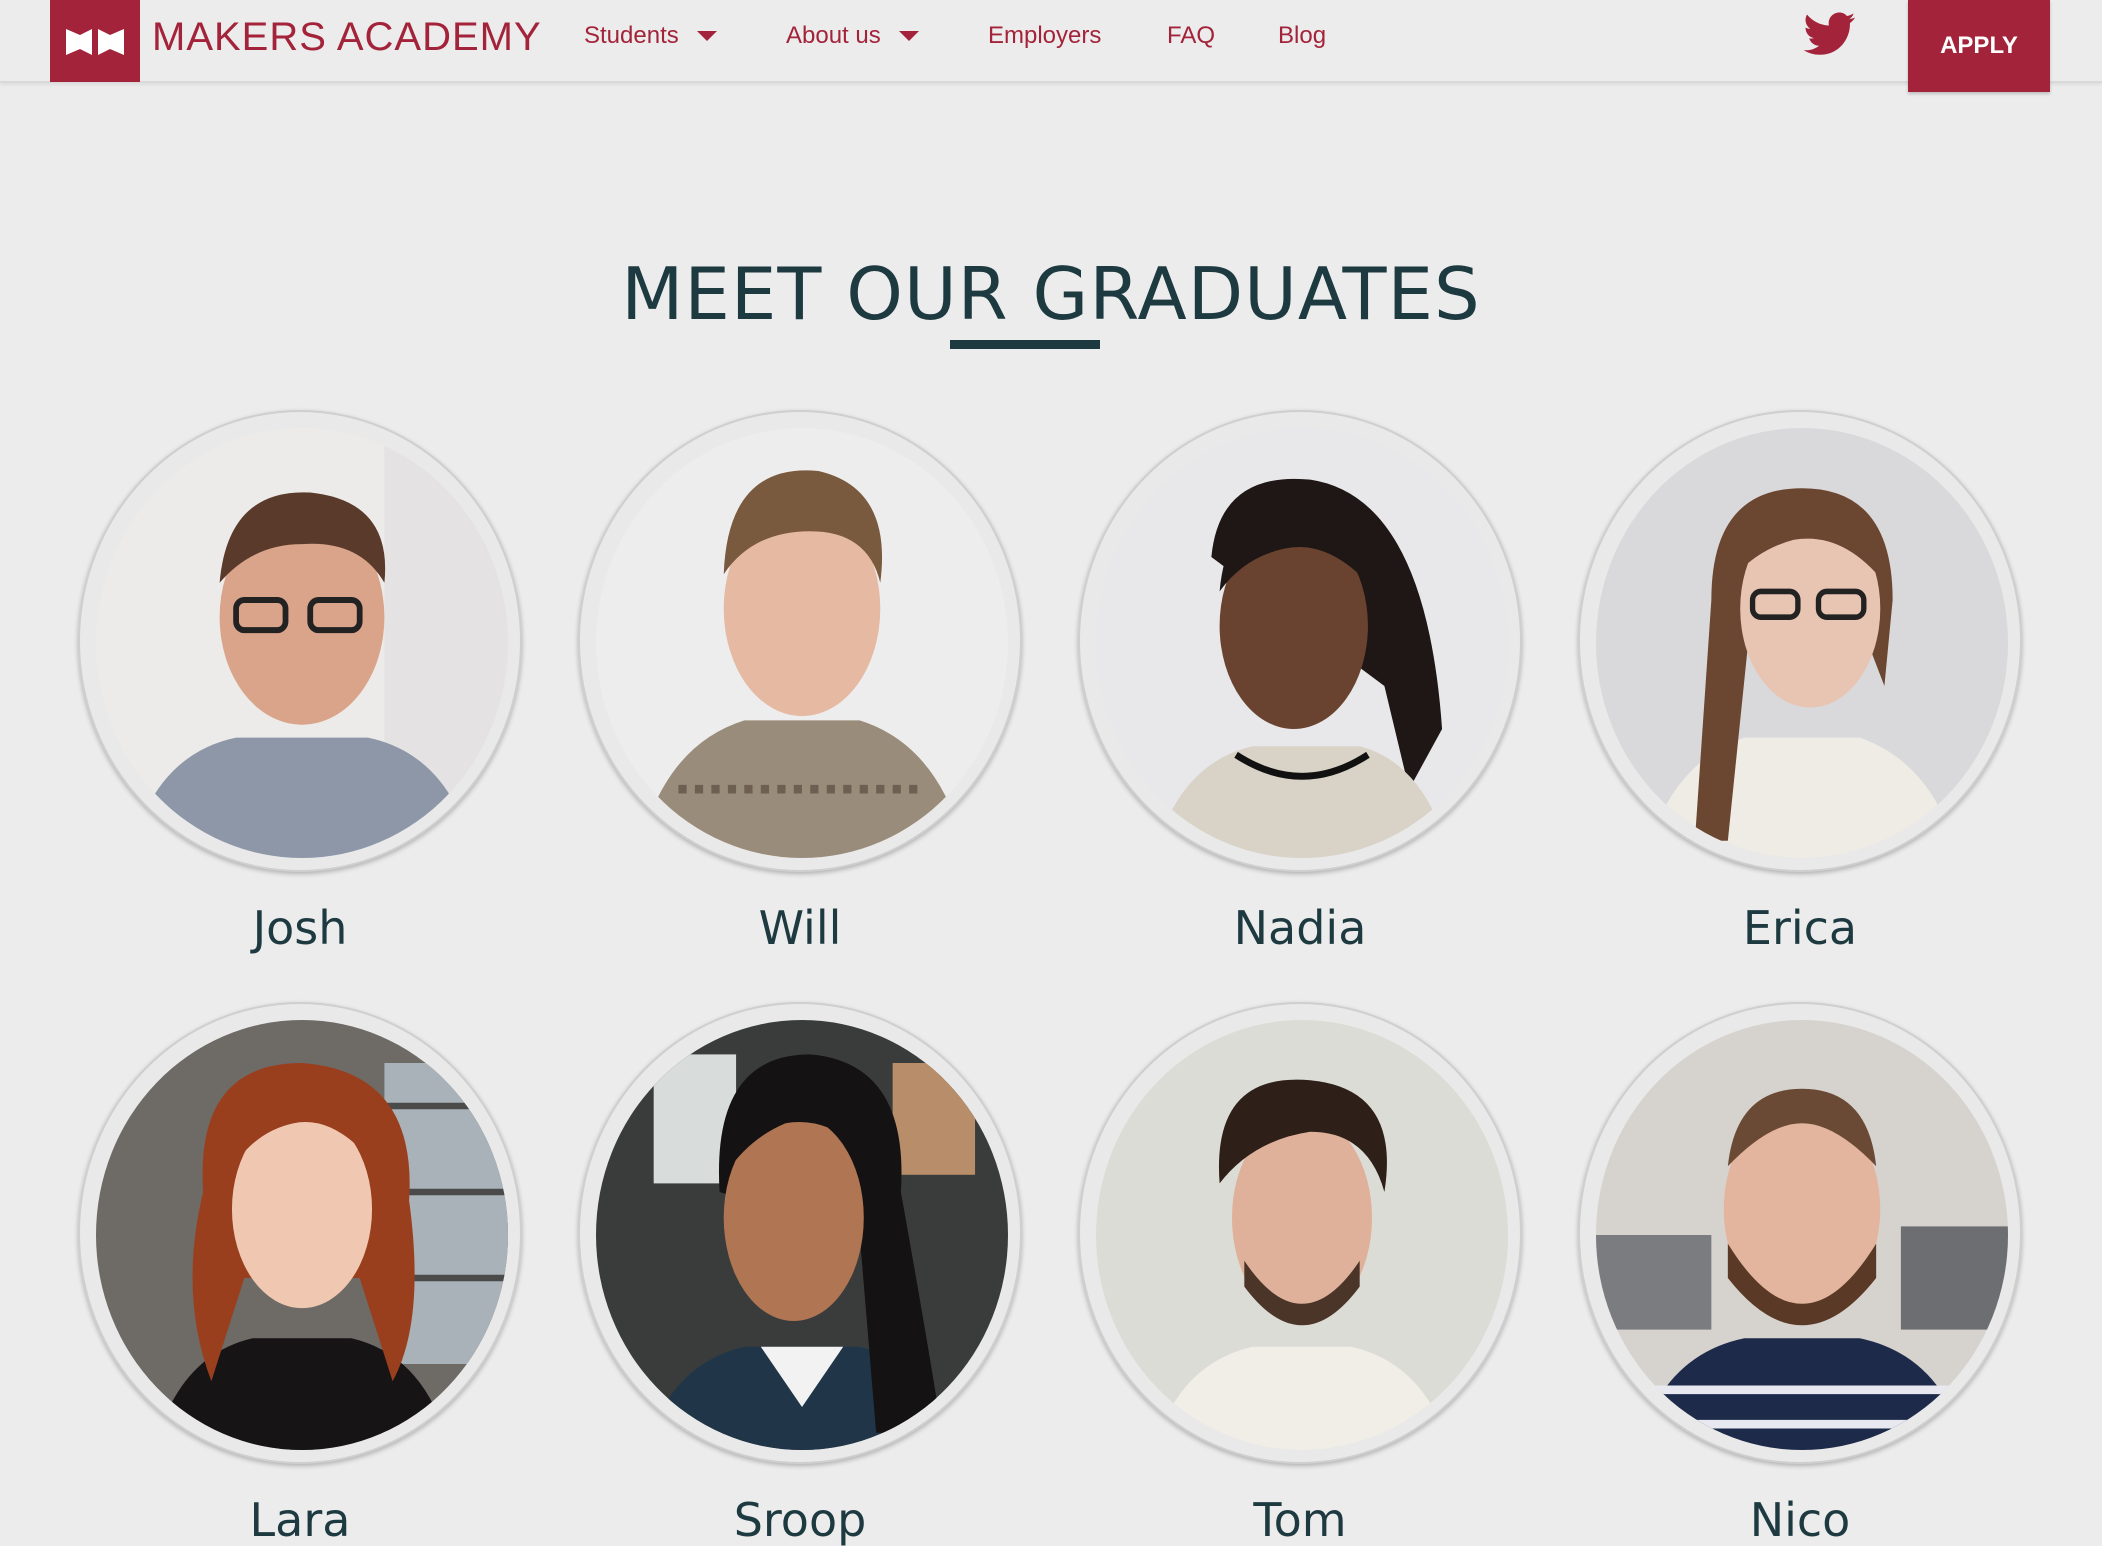  I want to click on graduate-card: Tom, so click(1300, 1274).